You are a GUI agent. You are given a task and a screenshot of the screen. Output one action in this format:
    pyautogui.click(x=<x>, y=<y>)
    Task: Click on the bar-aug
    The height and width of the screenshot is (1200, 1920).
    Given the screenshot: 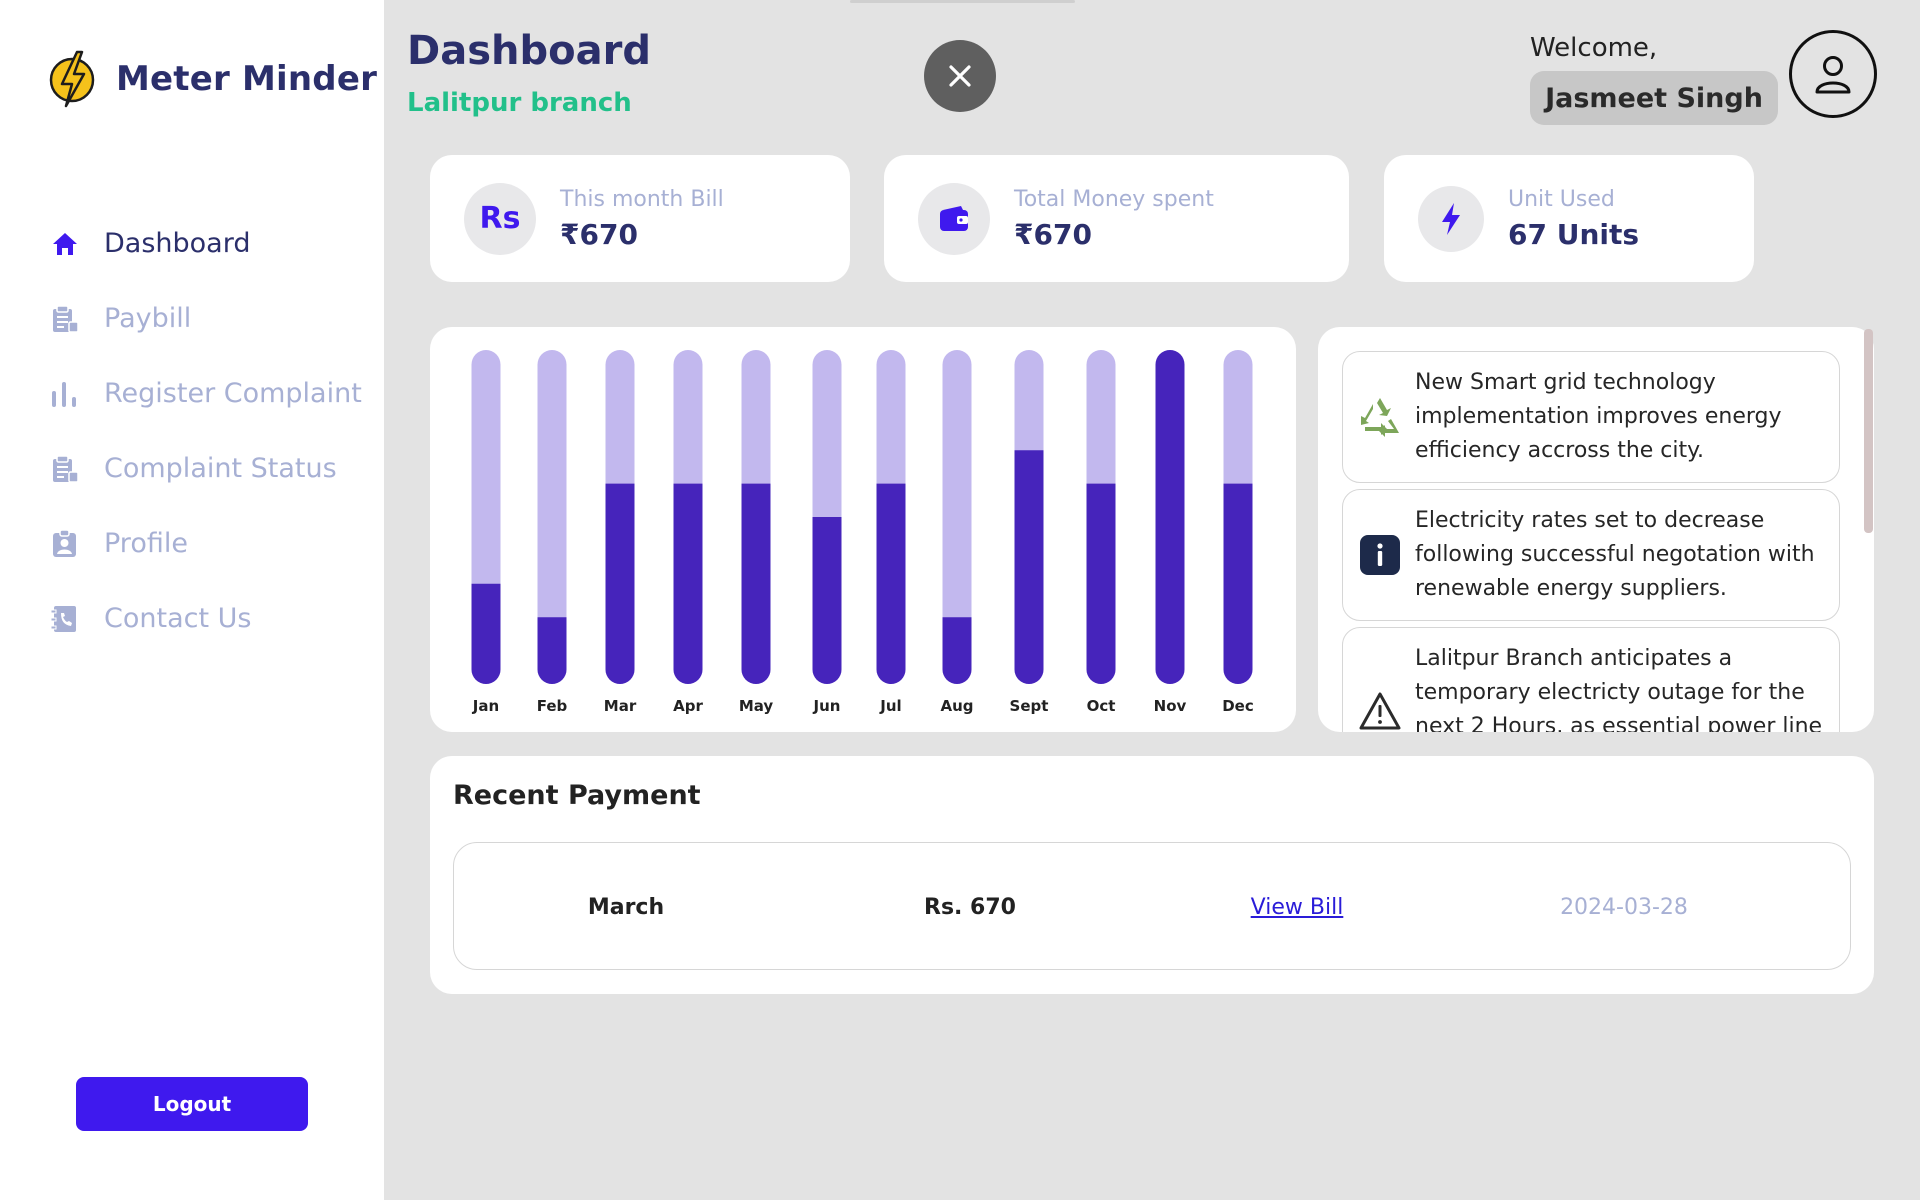 What is the action you would take?
    pyautogui.click(x=957, y=650)
    